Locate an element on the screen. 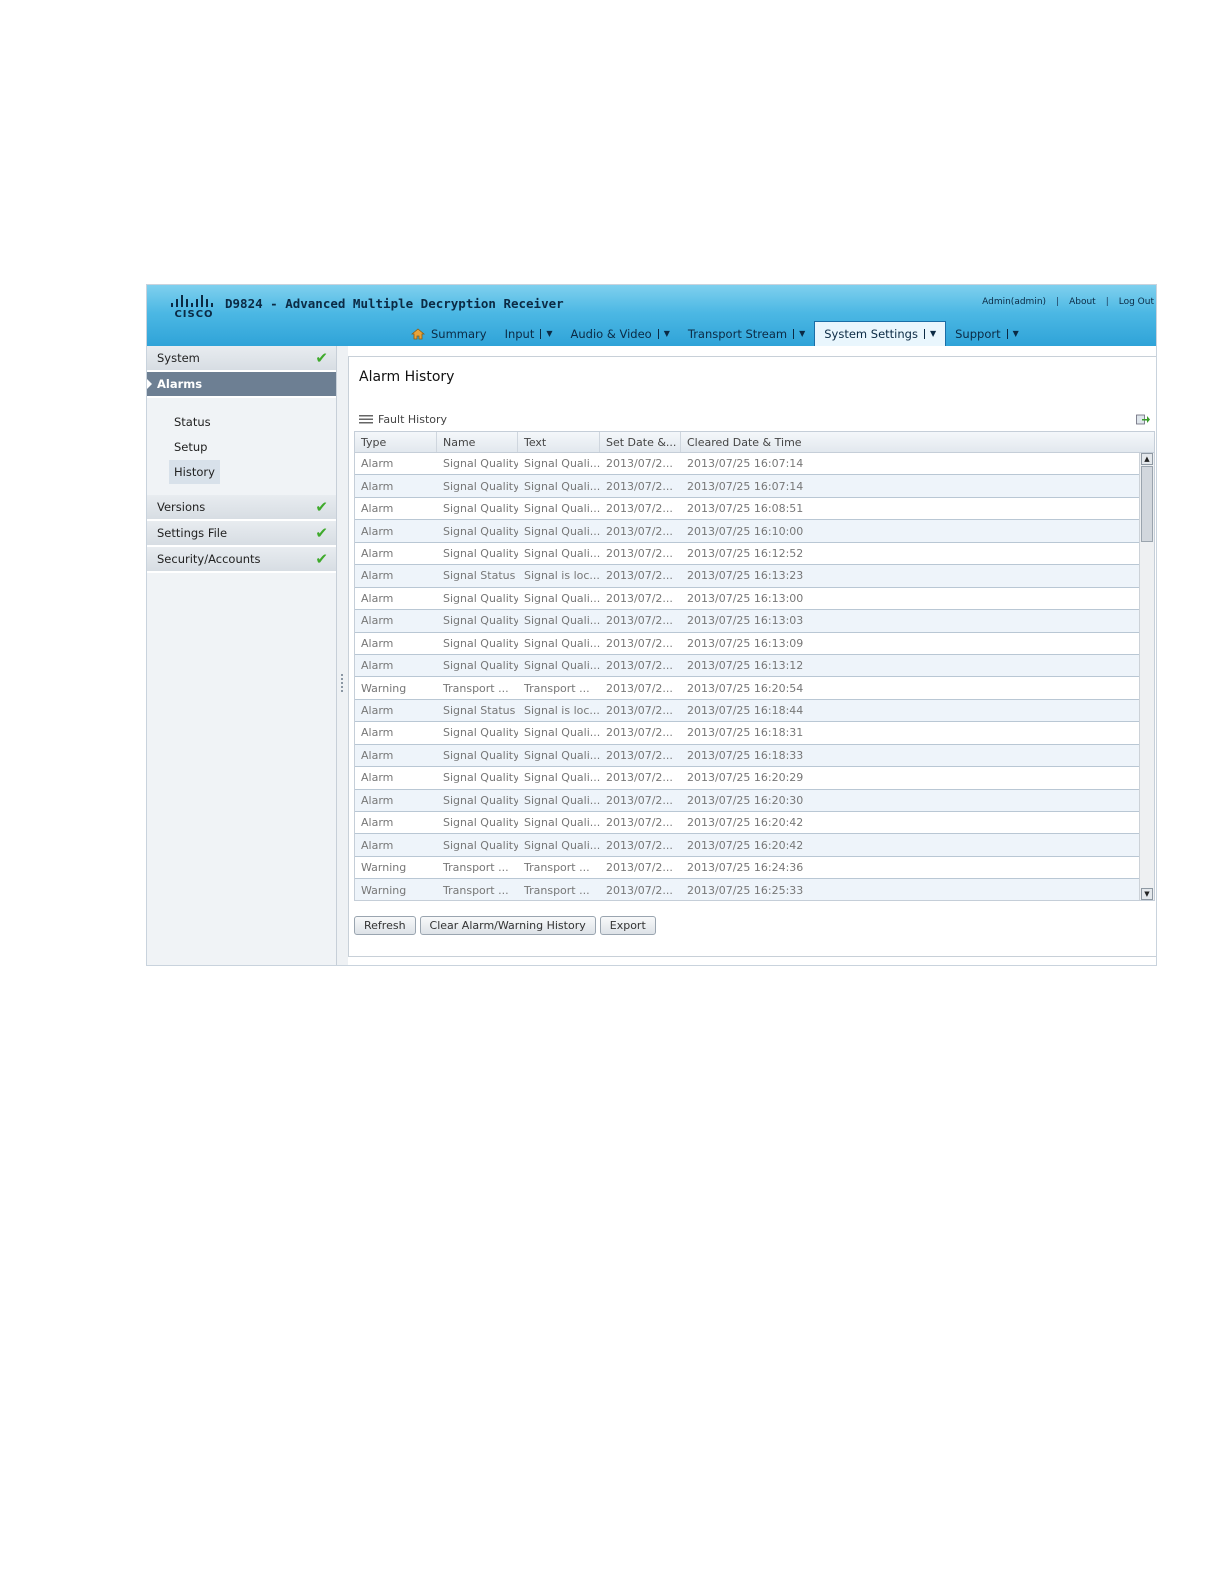 The height and width of the screenshot is (1584, 1225). cell-name: Signal Status is located at coordinates (479, 576).